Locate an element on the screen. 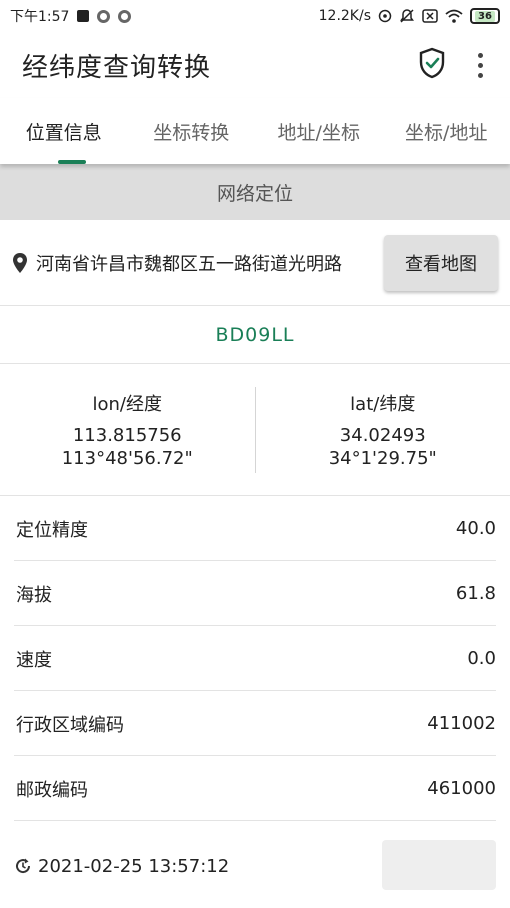 The height and width of the screenshot is (908, 510). battery-icon: 36 is located at coordinates (485, 16).